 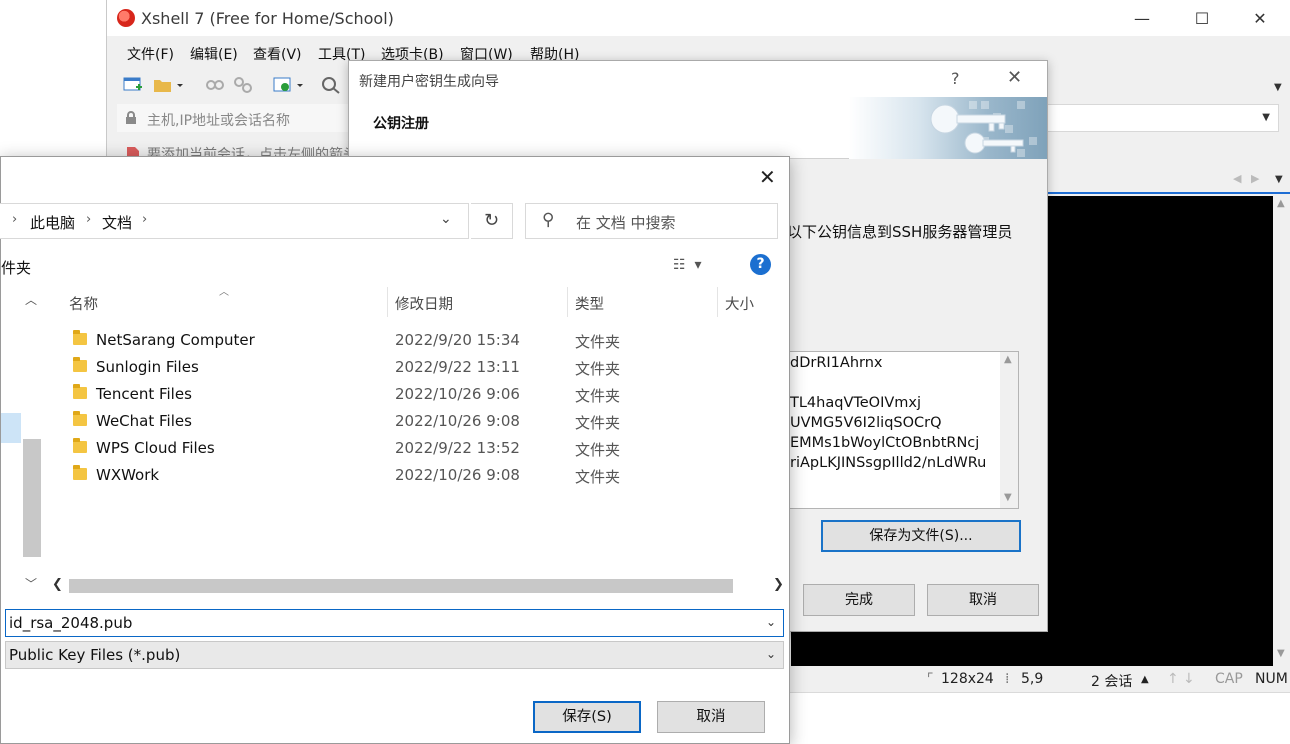 What do you see at coordinates (234, 221) in the screenshot?
I see `address-breadcrumb: › 此电脑 › 文档 › ⌄` at bounding box center [234, 221].